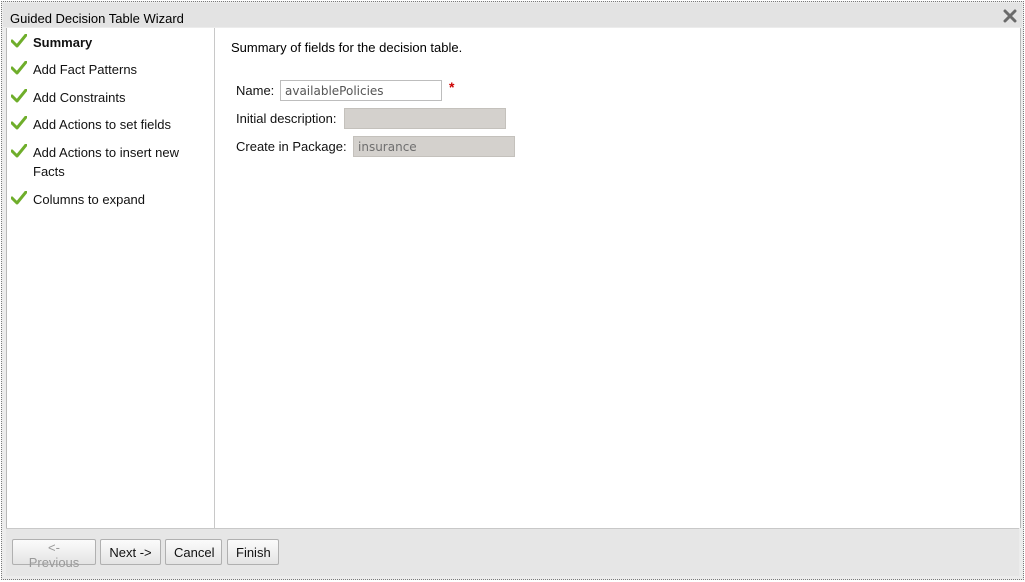  What do you see at coordinates (253, 552) in the screenshot?
I see `finish-button: Finish` at bounding box center [253, 552].